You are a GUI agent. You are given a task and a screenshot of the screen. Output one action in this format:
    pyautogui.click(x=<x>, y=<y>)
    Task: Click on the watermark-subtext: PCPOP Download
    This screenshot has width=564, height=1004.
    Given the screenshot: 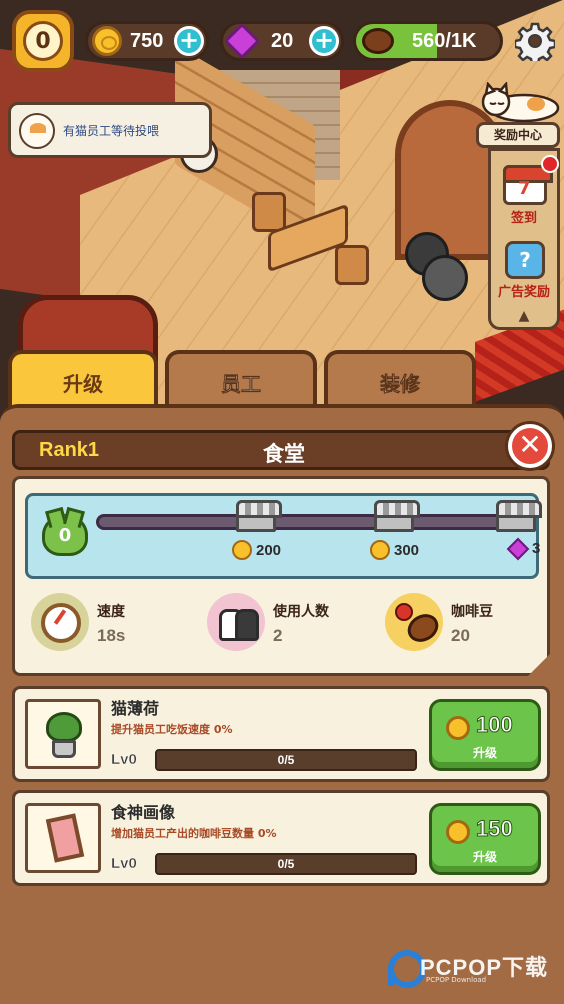 What is the action you would take?
    pyautogui.click(x=456, y=980)
    